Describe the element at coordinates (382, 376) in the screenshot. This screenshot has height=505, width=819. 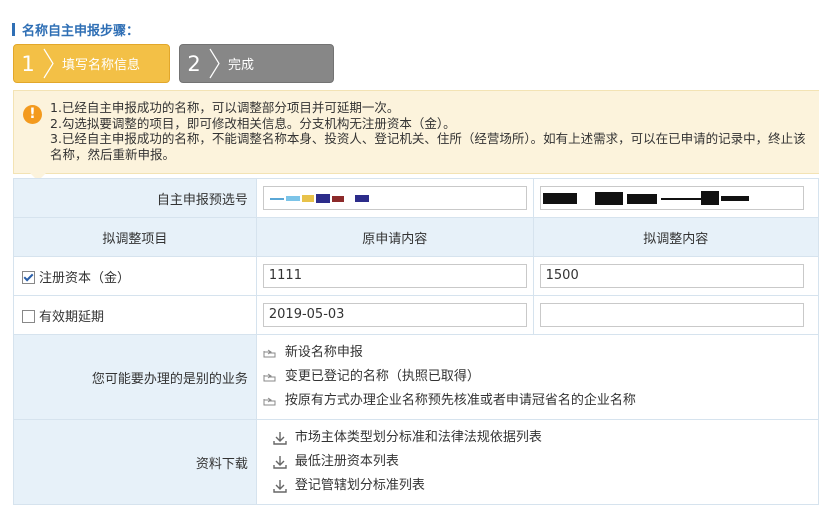
I see `business-link-label: 变更已登记的名称（执照已取得）` at that location.